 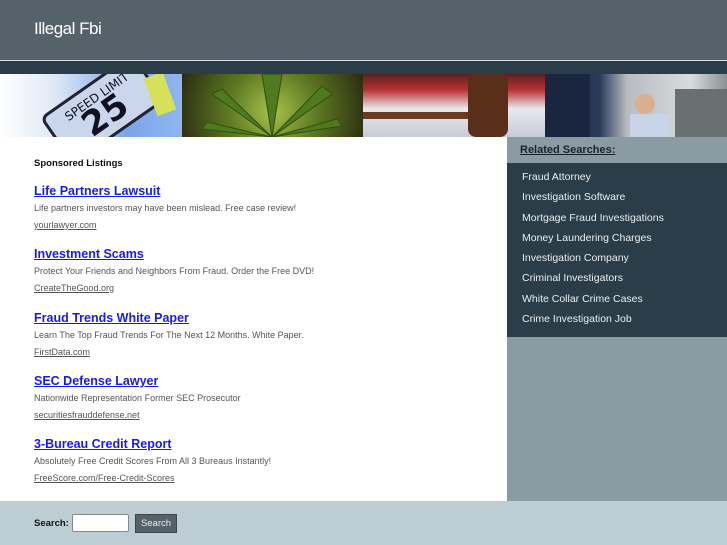 What do you see at coordinates (617, 241) in the screenshot?
I see `related-search-link: Money Laundering Charges` at bounding box center [617, 241].